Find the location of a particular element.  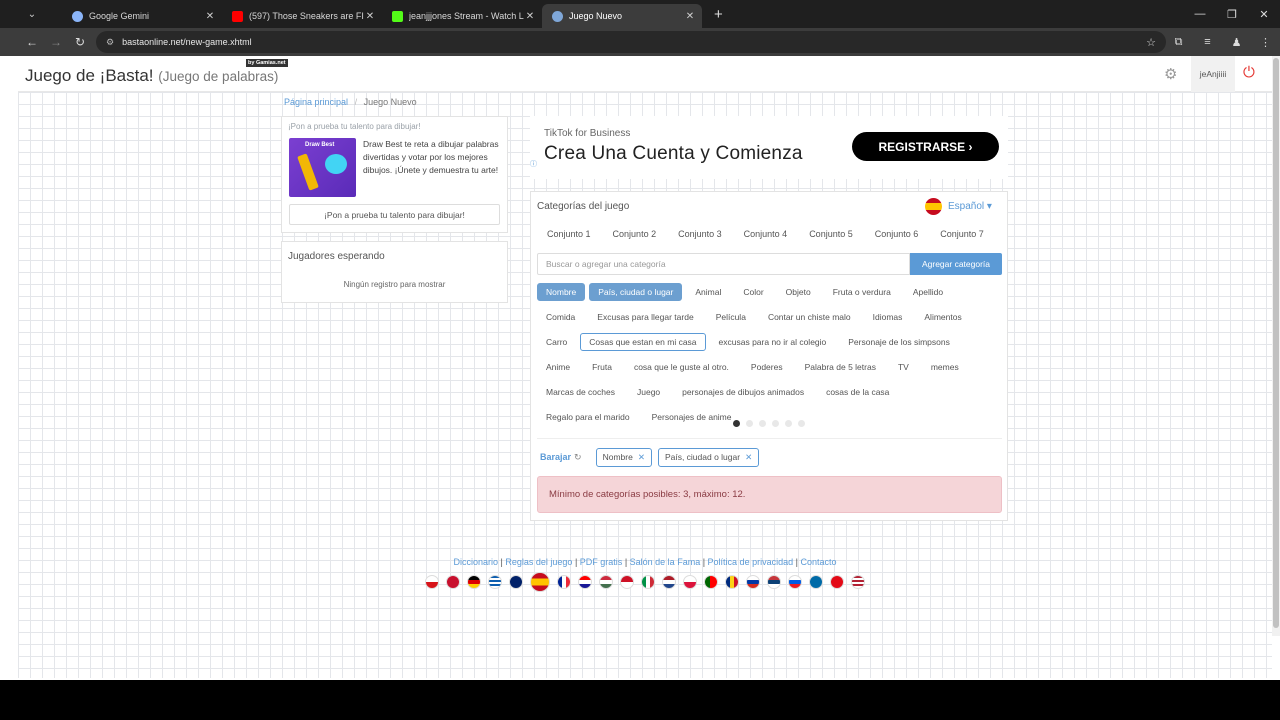

ad-info-icon: ⓘ is located at coordinates (533, 164).